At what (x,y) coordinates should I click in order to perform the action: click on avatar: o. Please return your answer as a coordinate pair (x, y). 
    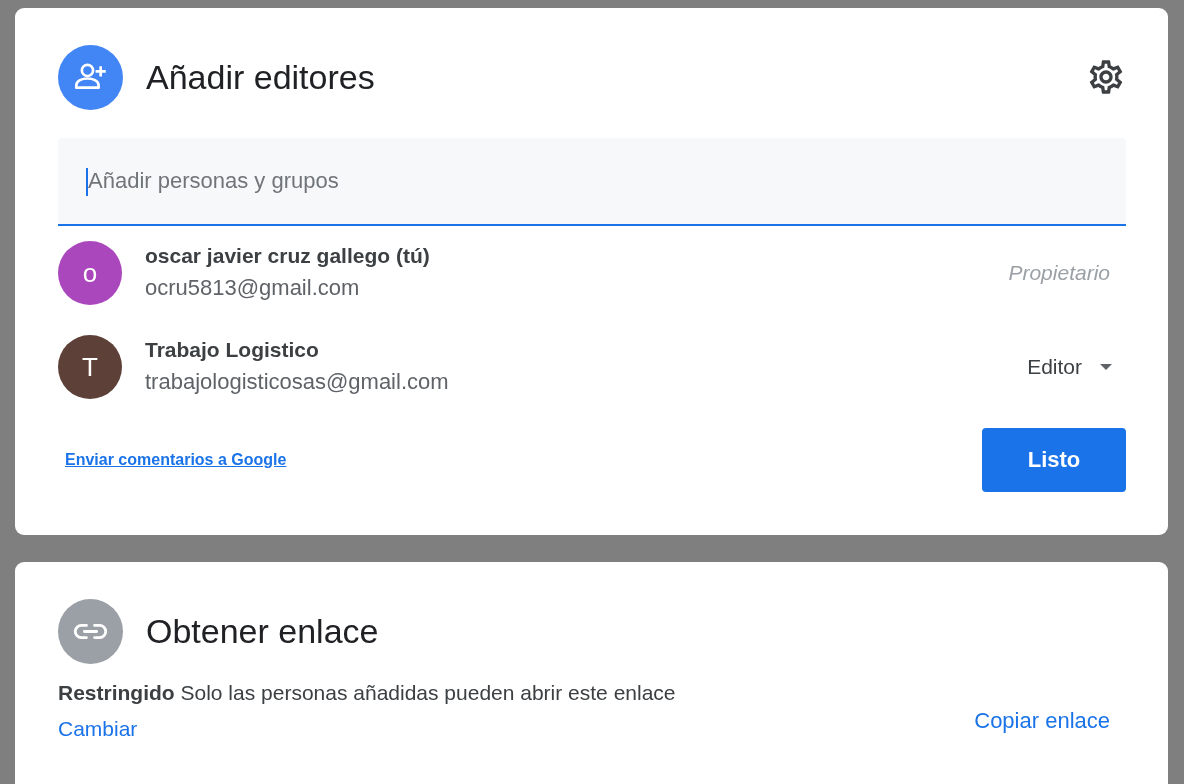
    Looking at the image, I should click on (90, 273).